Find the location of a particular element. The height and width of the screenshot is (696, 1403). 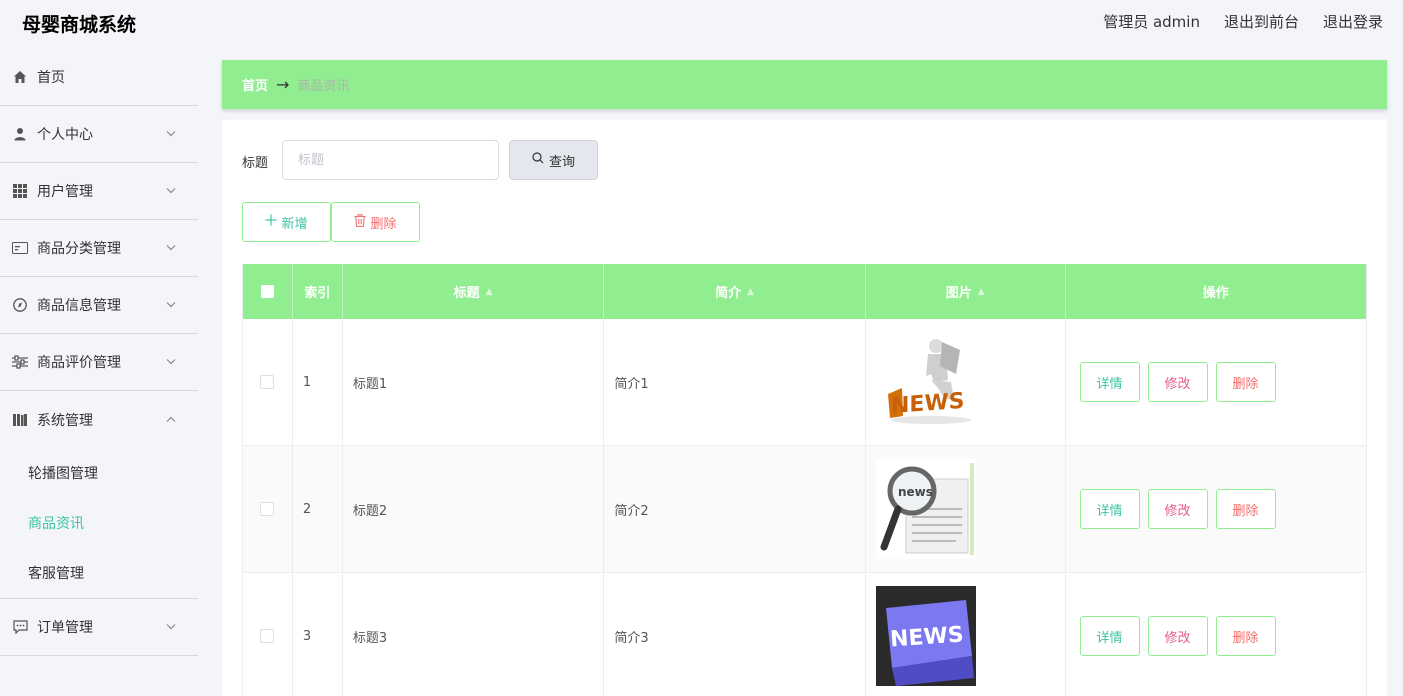

news-man-image: NEWS is located at coordinates (925, 382).